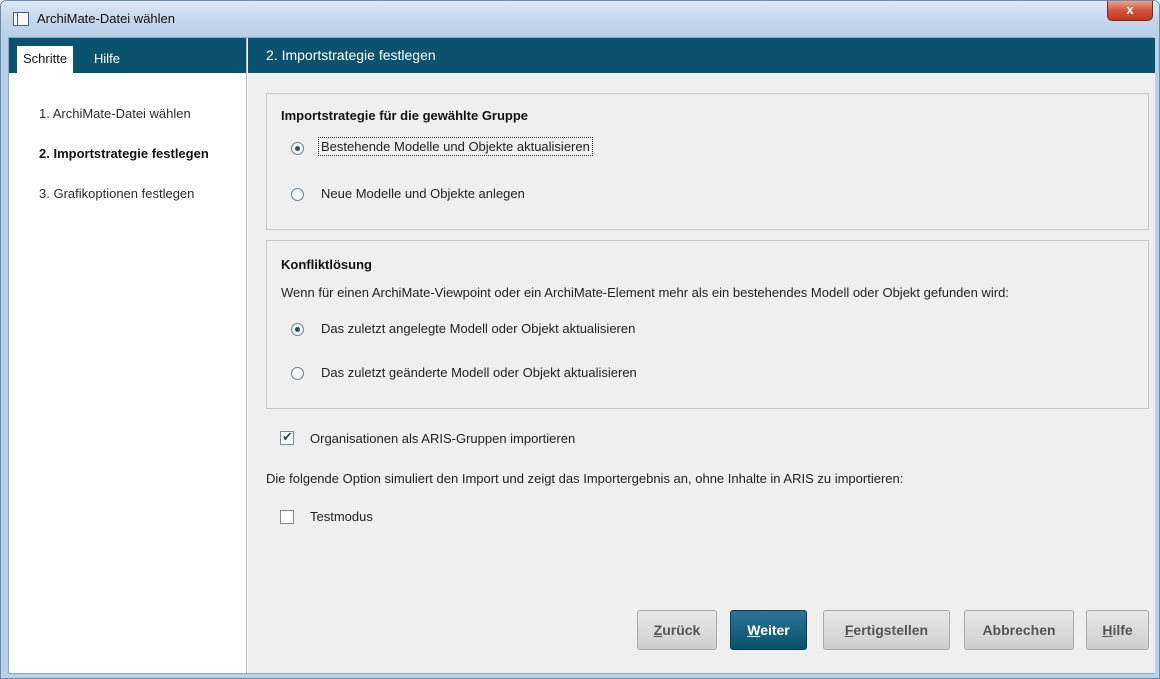  I want to click on back-button: Zurück, so click(677, 630).